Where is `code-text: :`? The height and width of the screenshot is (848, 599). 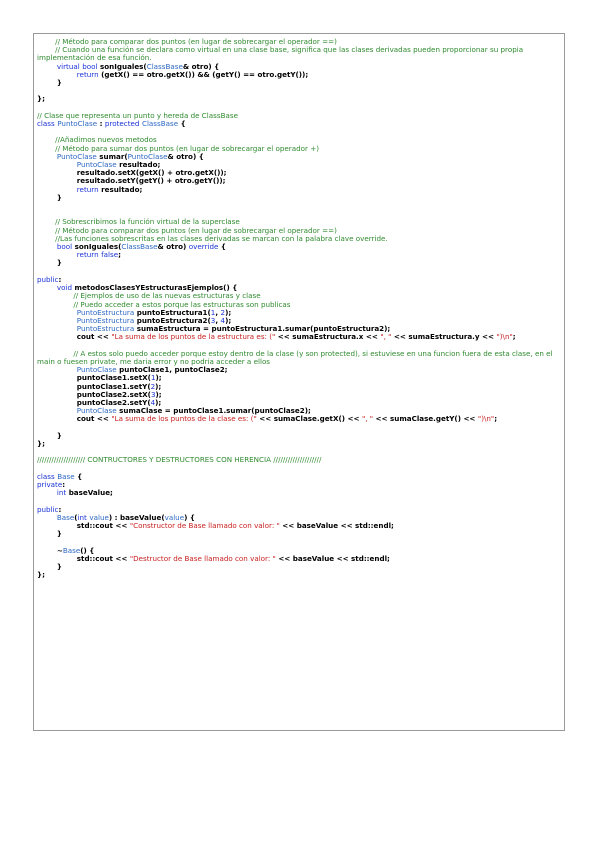 code-text: : is located at coordinates (101, 124).